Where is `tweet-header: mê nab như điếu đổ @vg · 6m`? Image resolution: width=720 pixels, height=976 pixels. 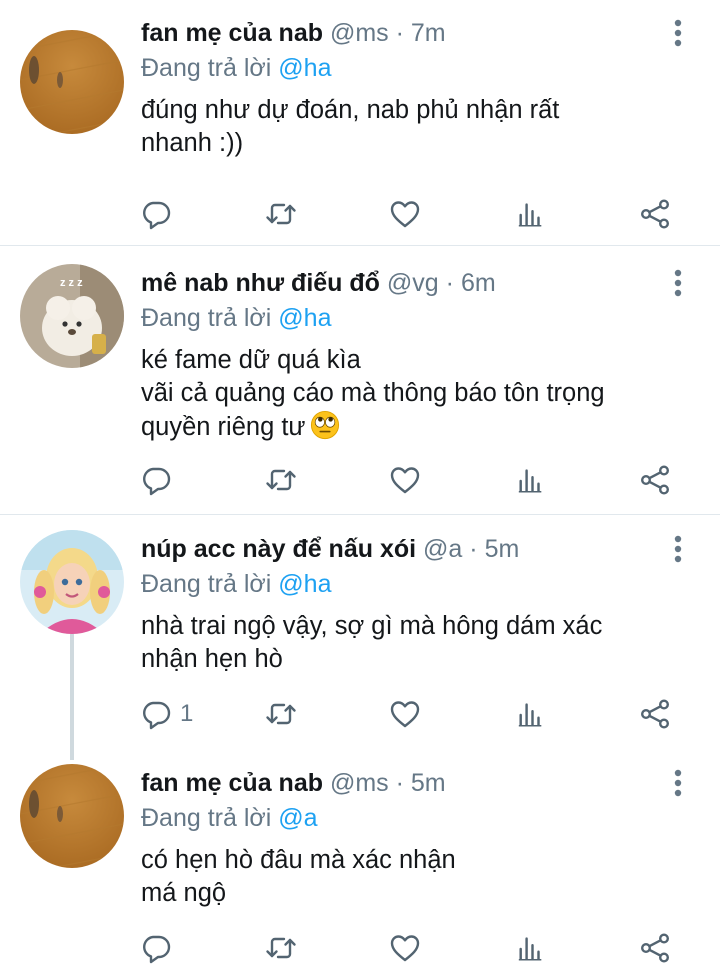 tweet-header: mê nab như điếu đổ @vg · 6m is located at coordinates (400, 283).